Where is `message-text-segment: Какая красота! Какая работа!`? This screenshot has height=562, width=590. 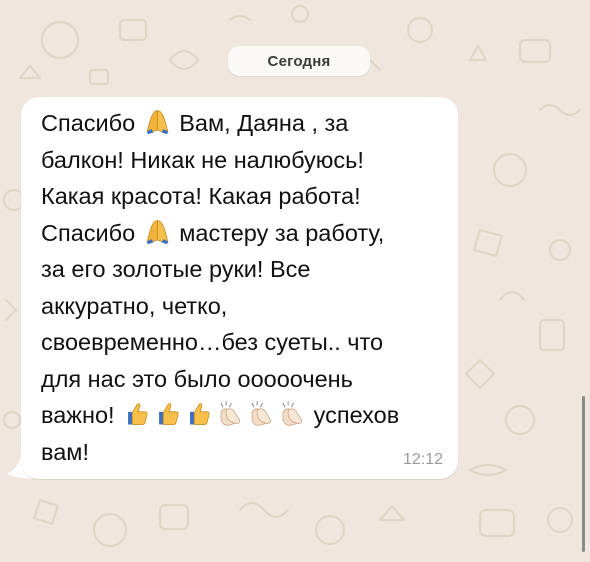
message-text-segment: Какая красота! Какая работа! is located at coordinates (201, 196).